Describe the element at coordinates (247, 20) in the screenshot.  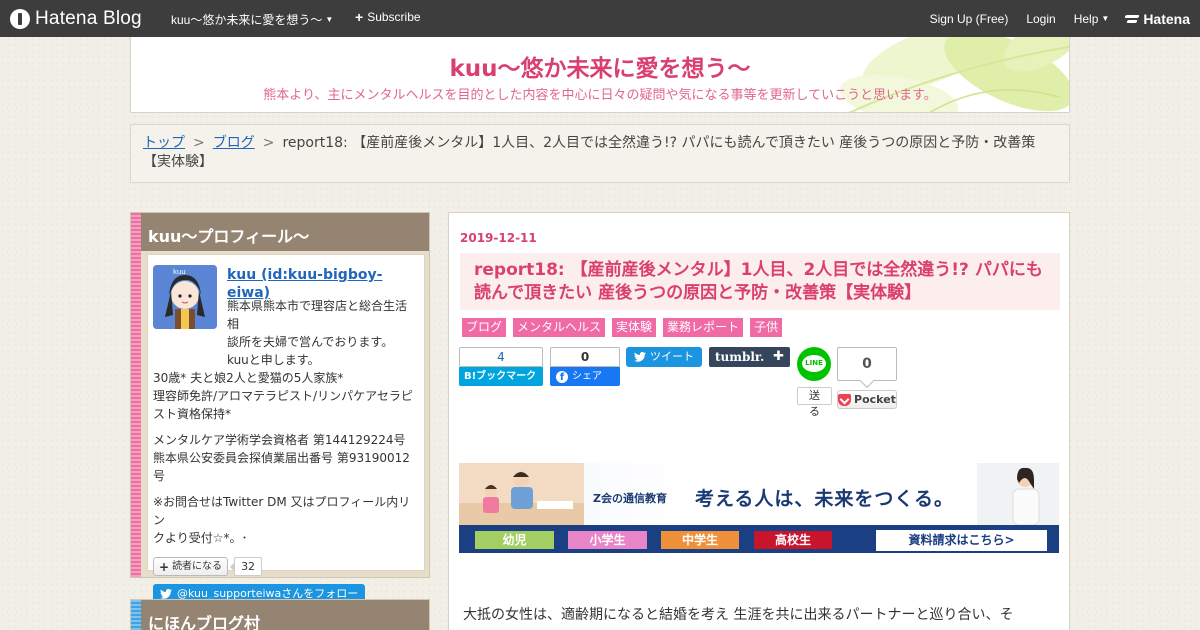
I see `blog-name-label: kuu～悠か未来に愛を想う～` at that location.